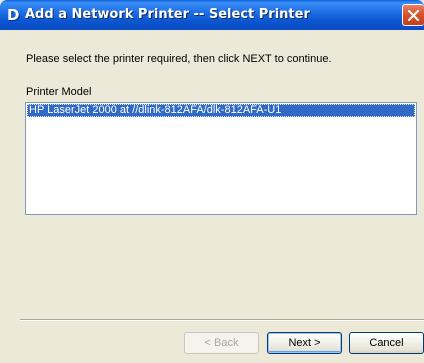 This screenshot has width=424, height=363. I want to click on printer-model-label: Printer Model, so click(59, 92).